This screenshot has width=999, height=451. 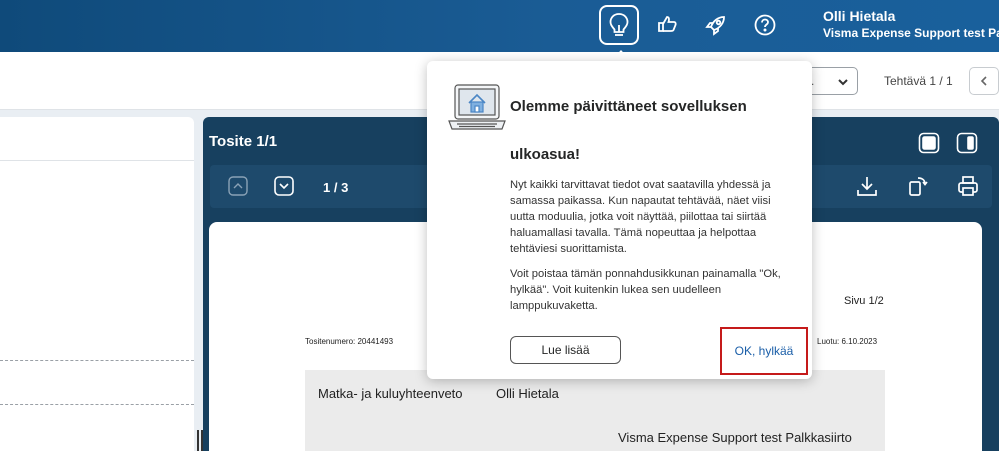 What do you see at coordinates (967, 143) in the screenshot?
I see `layout-split-icon` at bounding box center [967, 143].